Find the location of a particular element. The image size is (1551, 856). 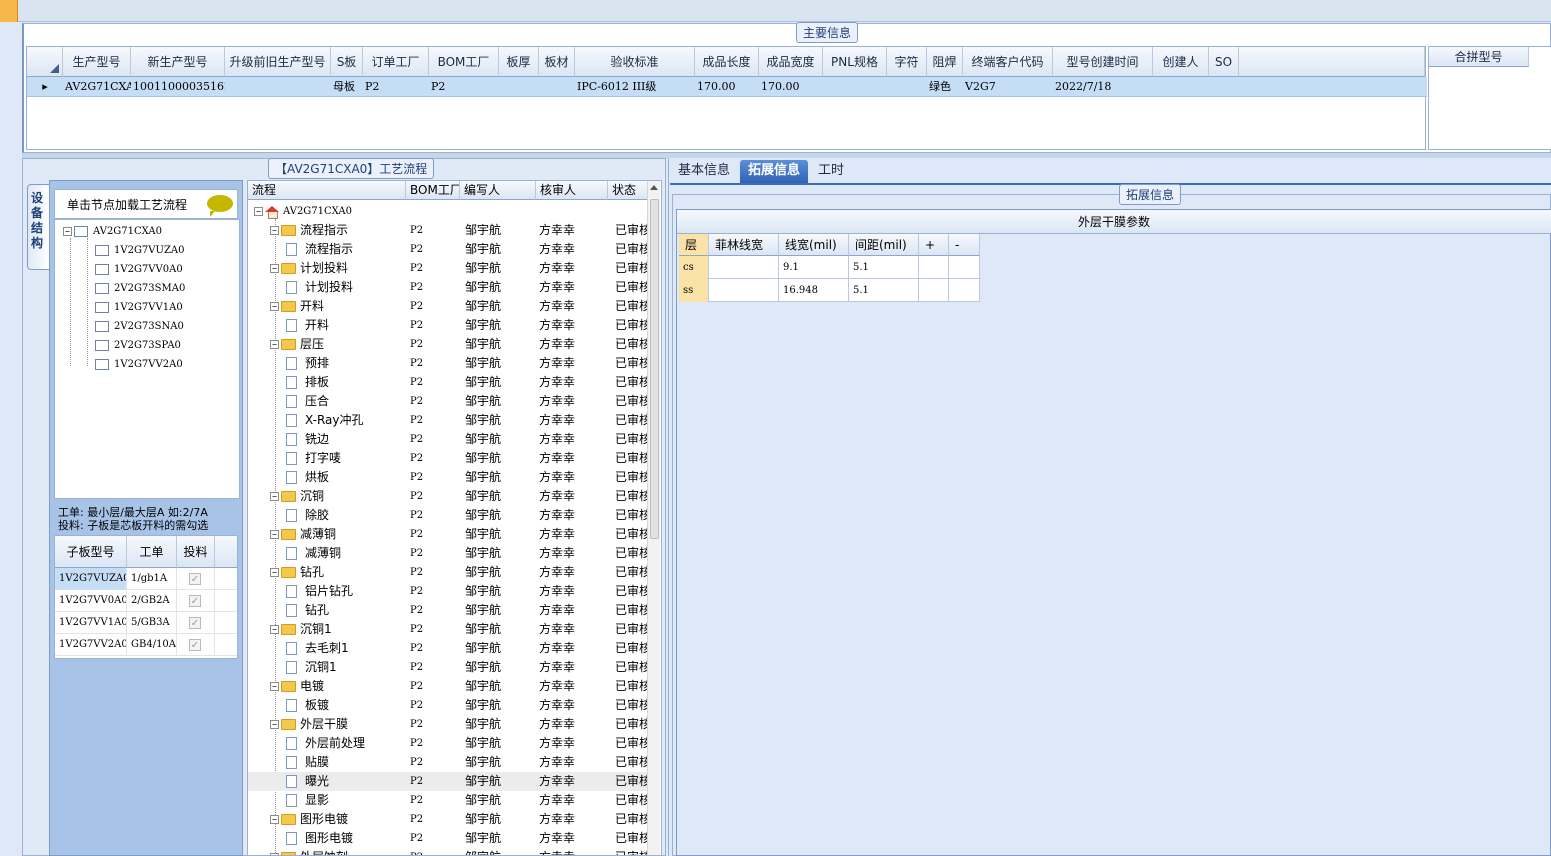

main-cell: 母板 is located at coordinates (347, 87).